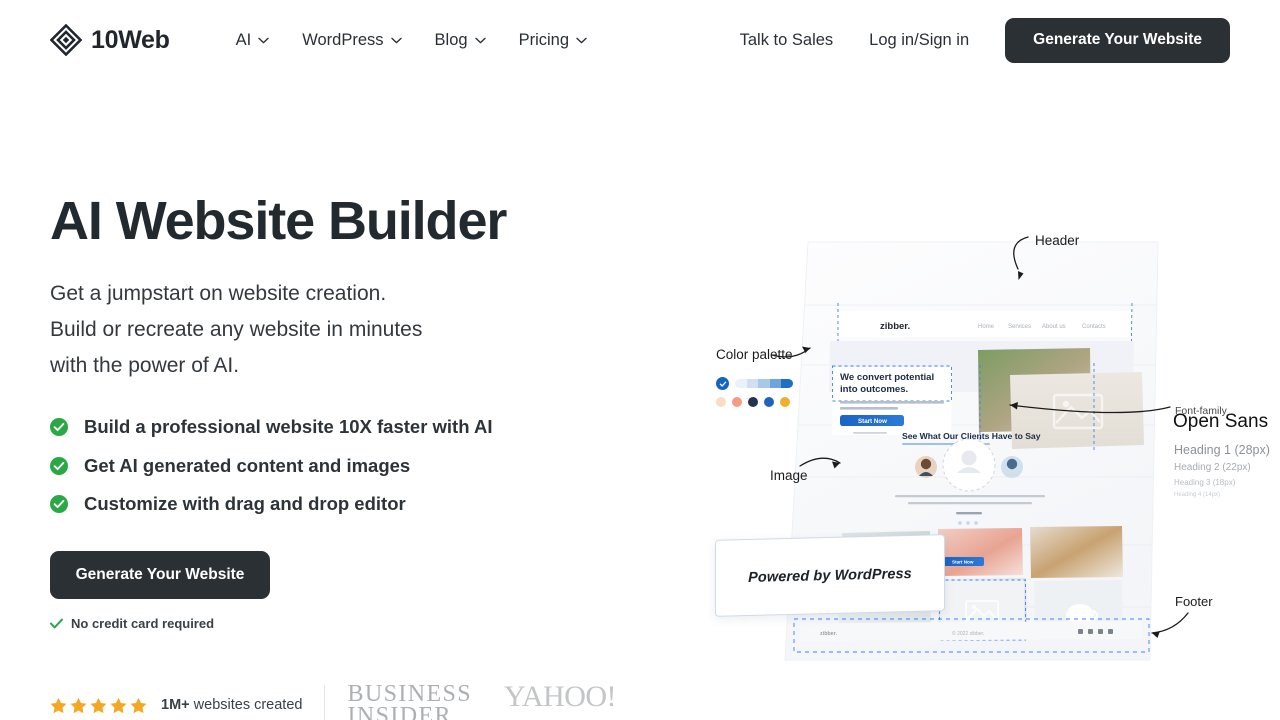 This screenshot has height=720, width=1280. Describe the element at coordinates (160, 575) in the screenshot. I see `generate-website-button-hero: Generate Your Website` at that location.